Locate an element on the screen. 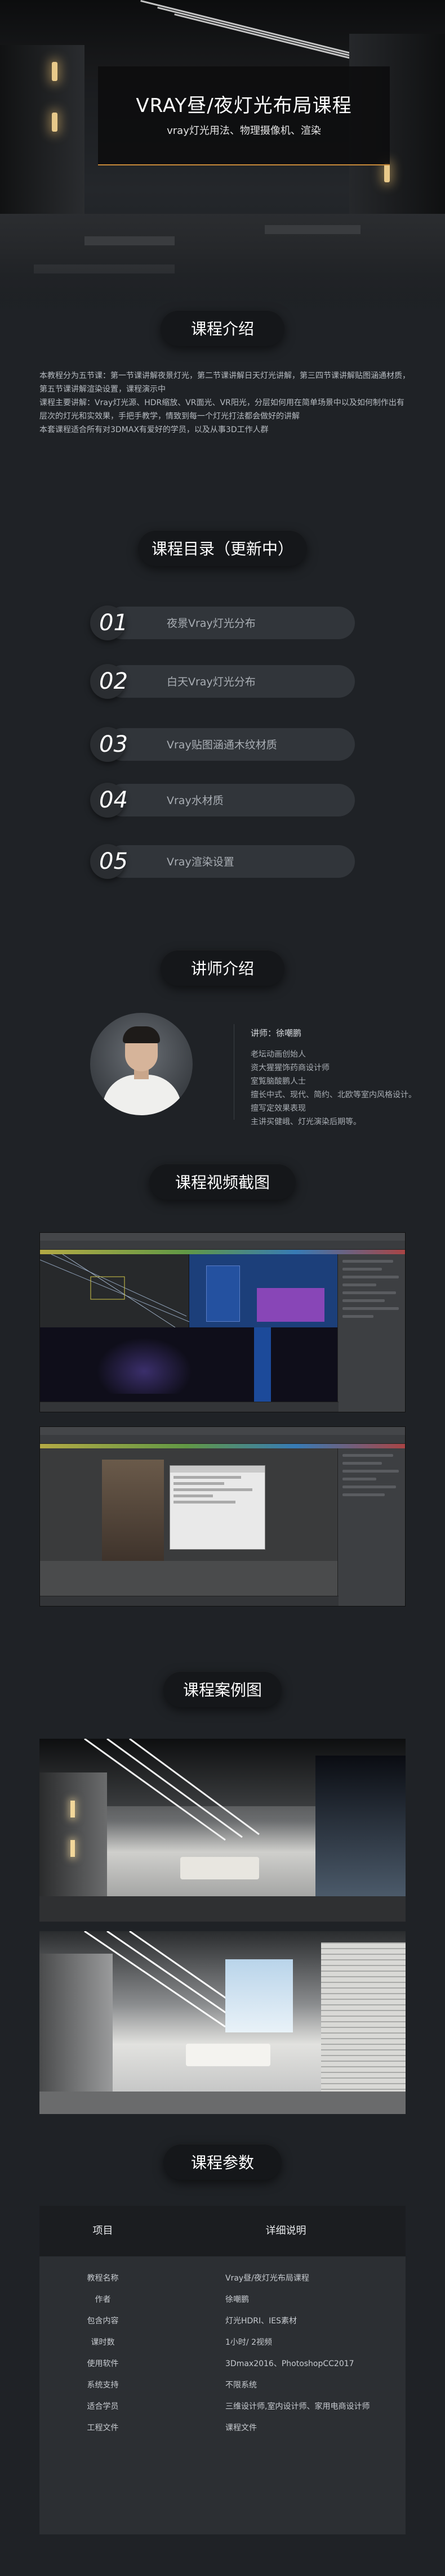  param-value: 不限系统 is located at coordinates (241, 2385).